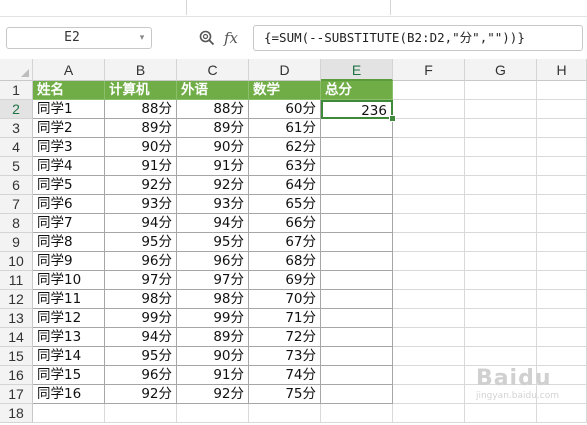  Describe the element at coordinates (213, 204) in the screenshot. I see `cell-c7: 93分` at that location.